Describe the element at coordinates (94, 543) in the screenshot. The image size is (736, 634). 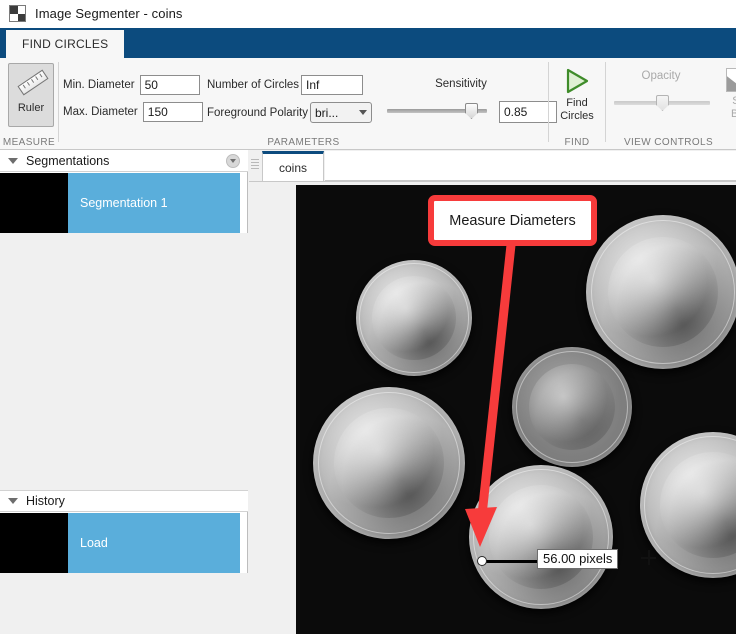
I see `history-list-item-label: Load` at that location.